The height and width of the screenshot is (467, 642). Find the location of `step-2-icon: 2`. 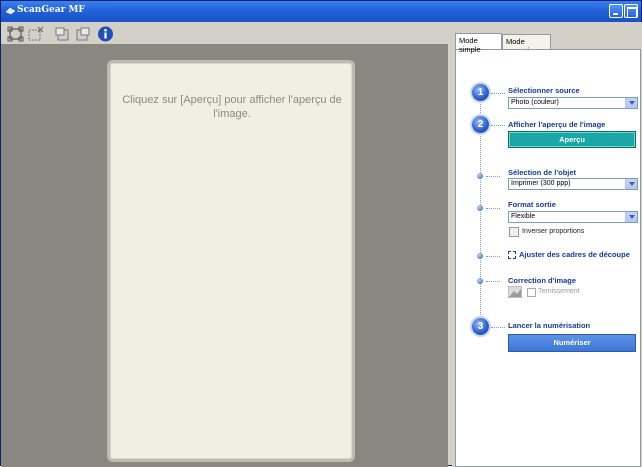

step-2-icon: 2 is located at coordinates (480, 124).